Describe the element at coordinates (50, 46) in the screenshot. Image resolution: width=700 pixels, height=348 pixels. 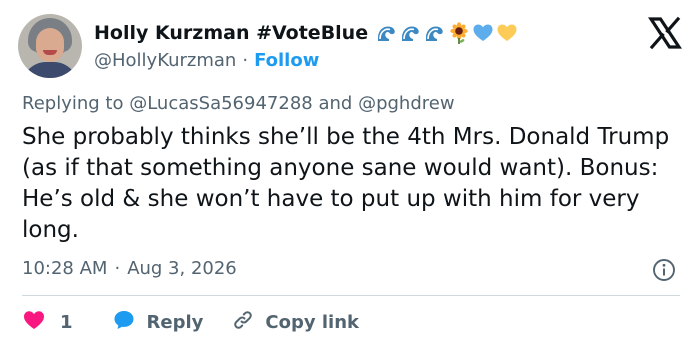
I see `avatar` at that location.